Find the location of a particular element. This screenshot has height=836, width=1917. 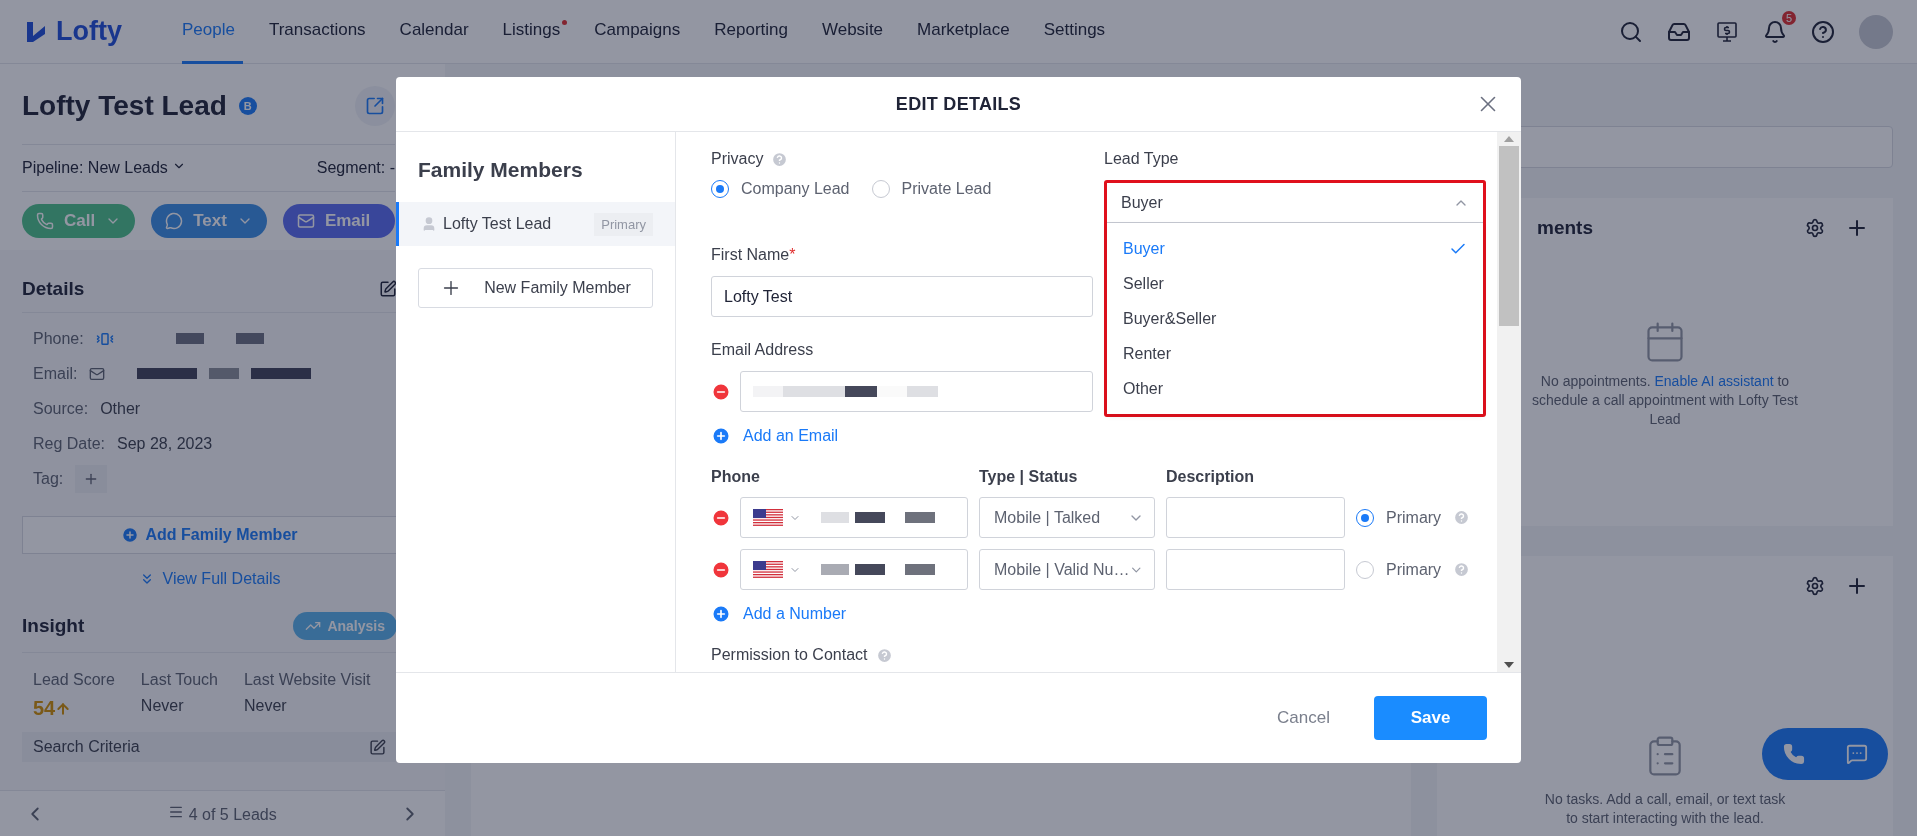

add-tag-button is located at coordinates (91, 478).